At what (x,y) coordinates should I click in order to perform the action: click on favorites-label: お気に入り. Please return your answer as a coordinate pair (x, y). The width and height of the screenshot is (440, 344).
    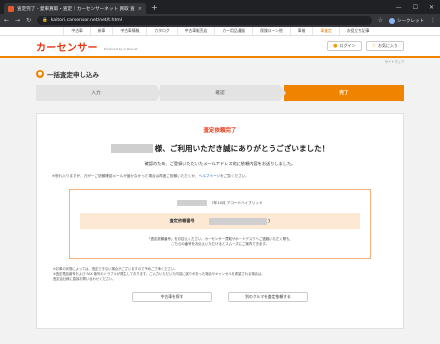
    Looking at the image, I should click on (388, 45).